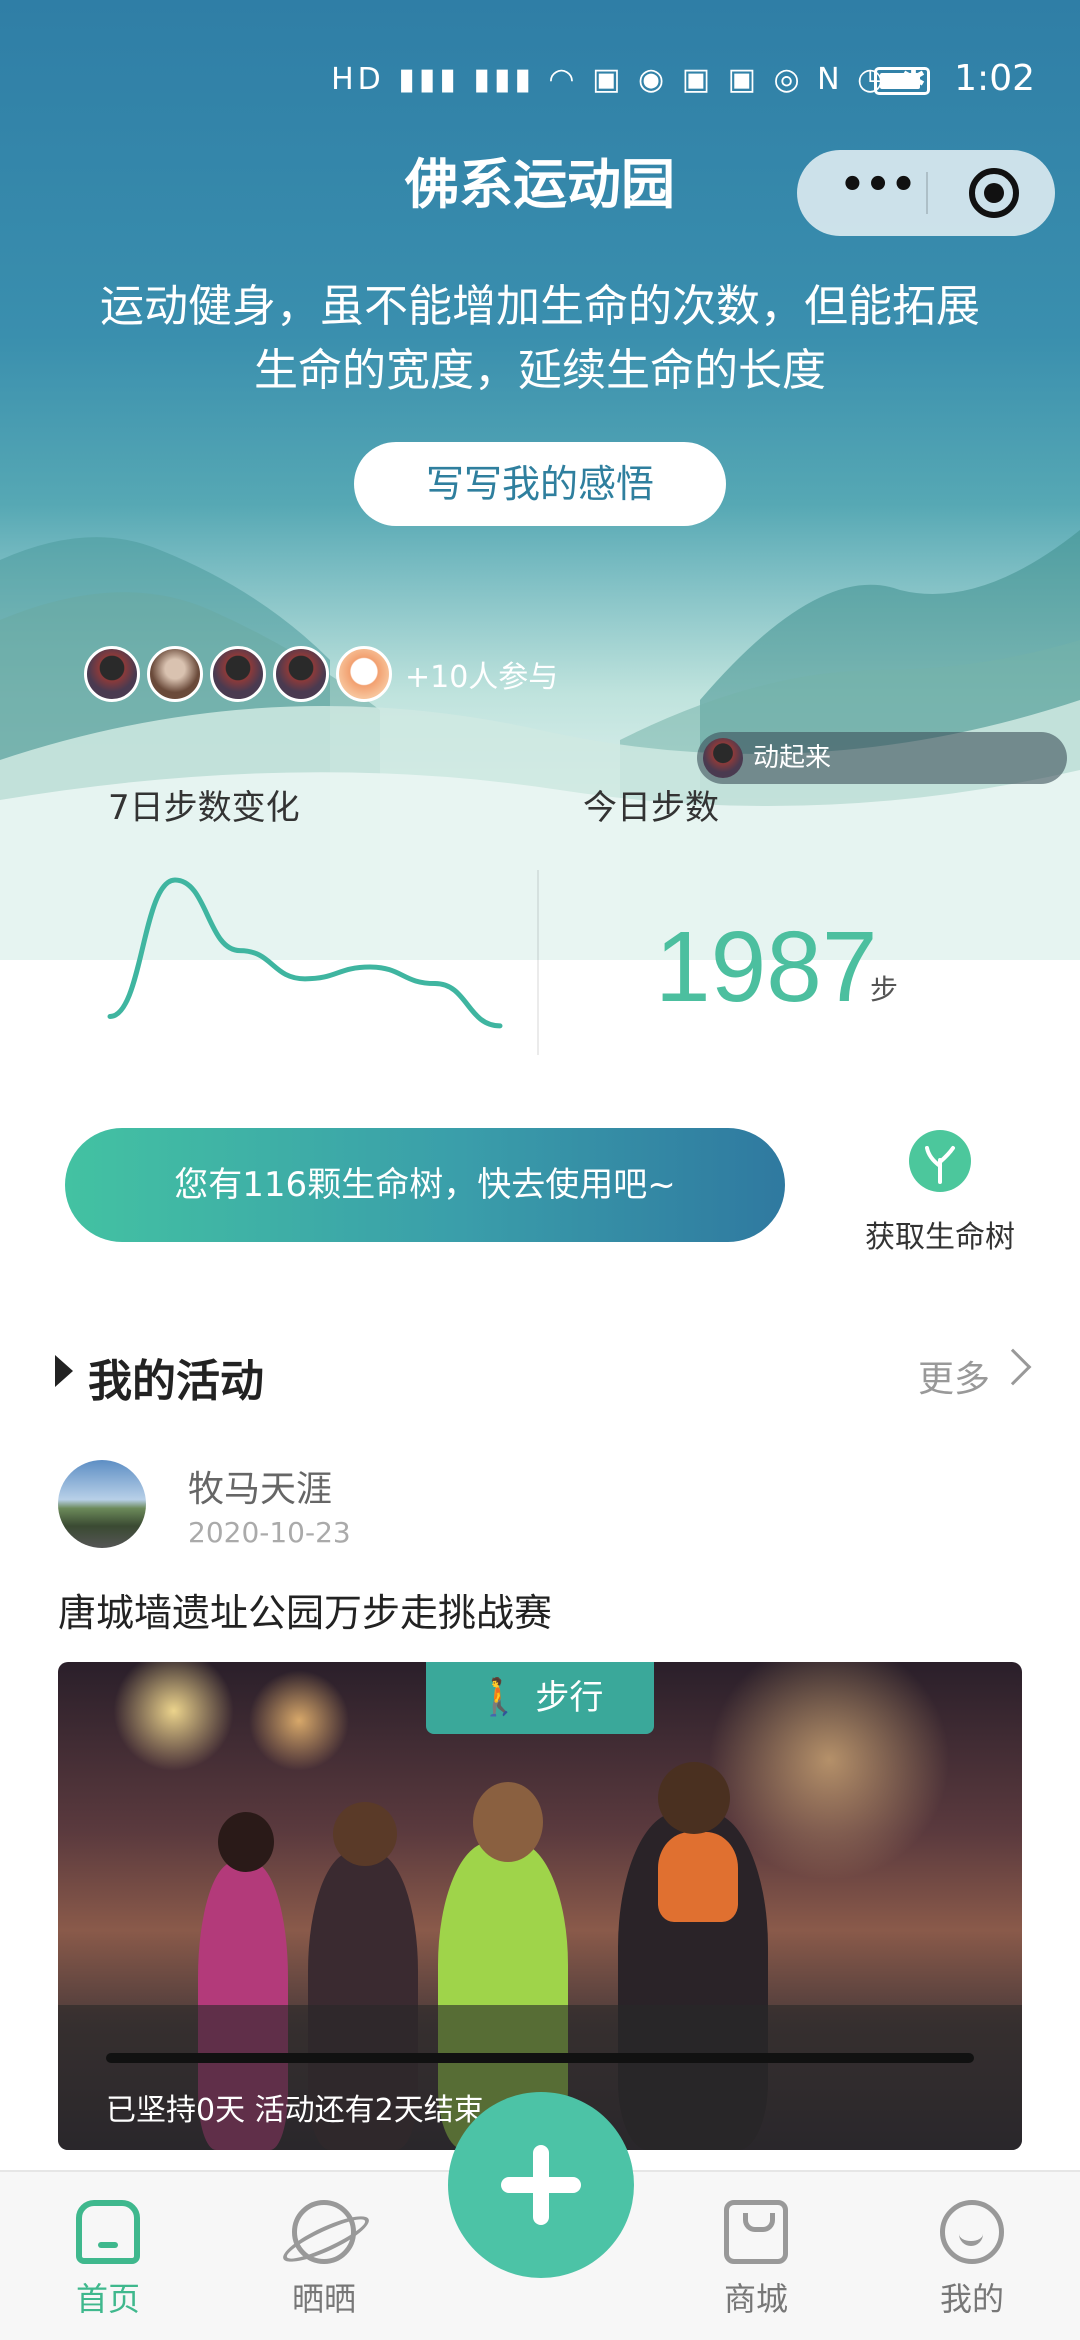 Image resolution: width=1080 pixels, height=2340 pixels. Describe the element at coordinates (540, 2058) in the screenshot. I see `progress-bar` at that location.